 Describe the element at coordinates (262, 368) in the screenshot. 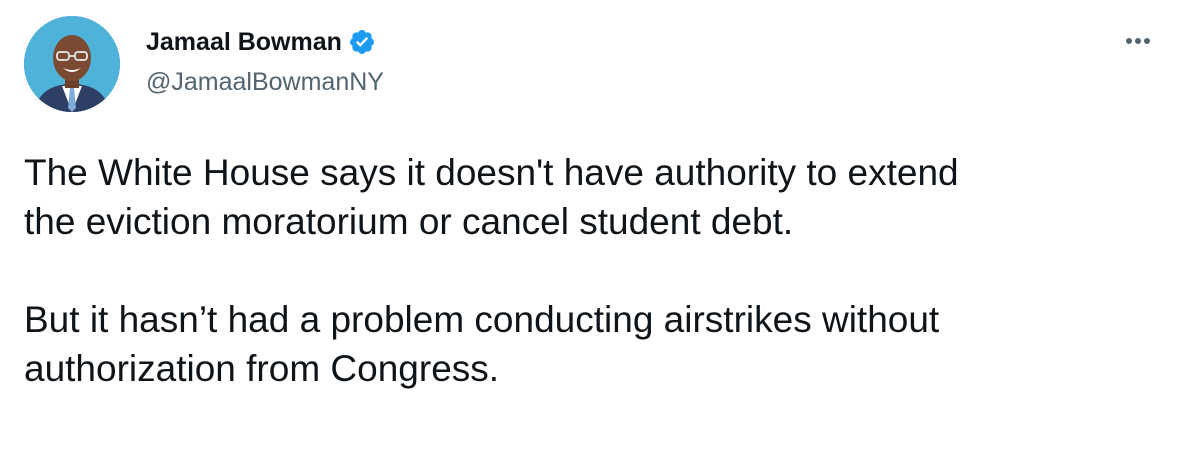

I see `tweet-line: authorization from Congress.` at that location.